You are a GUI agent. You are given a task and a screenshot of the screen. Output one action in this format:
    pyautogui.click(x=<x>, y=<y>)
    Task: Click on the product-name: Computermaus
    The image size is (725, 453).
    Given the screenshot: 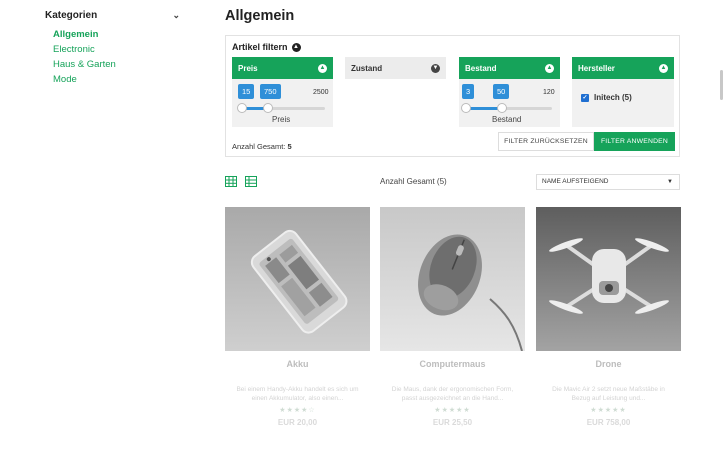 What is the action you would take?
    pyautogui.click(x=452, y=364)
    